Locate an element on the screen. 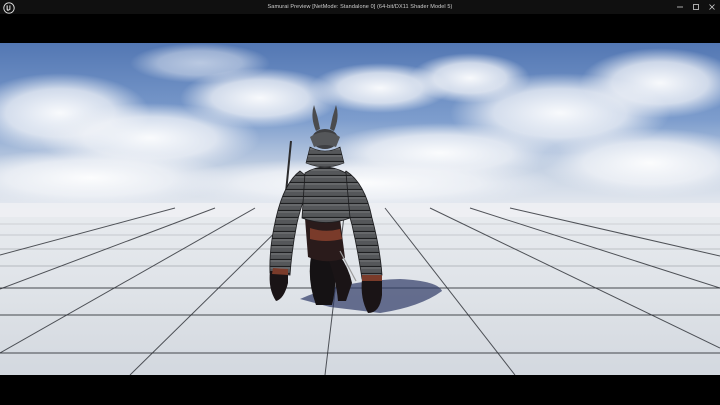  letterbox-bottom is located at coordinates (360, 390).